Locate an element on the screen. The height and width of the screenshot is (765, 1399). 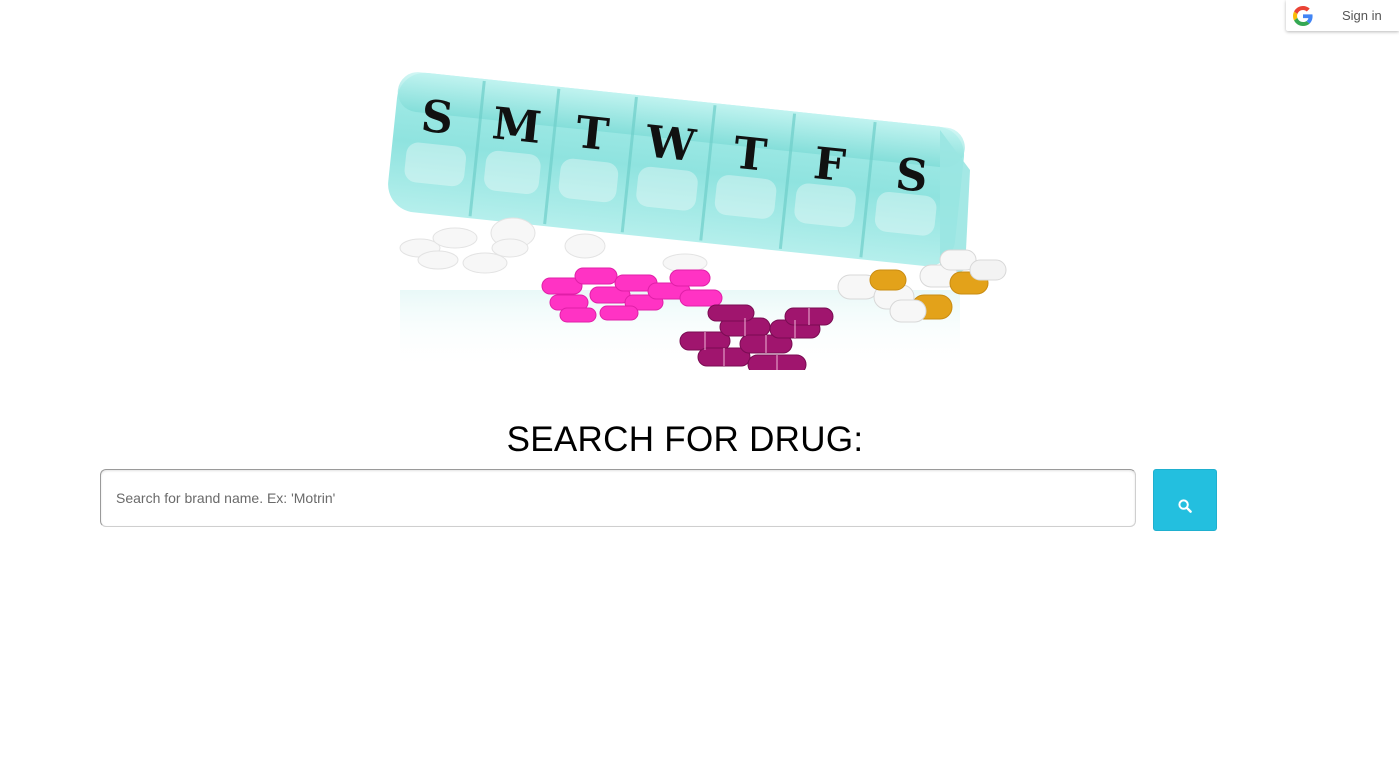
google-g-icon is located at coordinates (1303, 15).